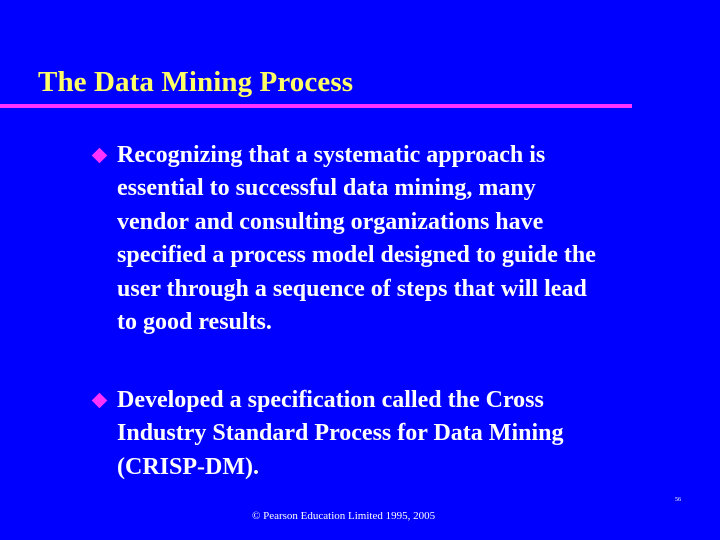 The width and height of the screenshot is (720, 540). Describe the element at coordinates (316, 106) in the screenshot. I see `title-underline-divider` at that location.